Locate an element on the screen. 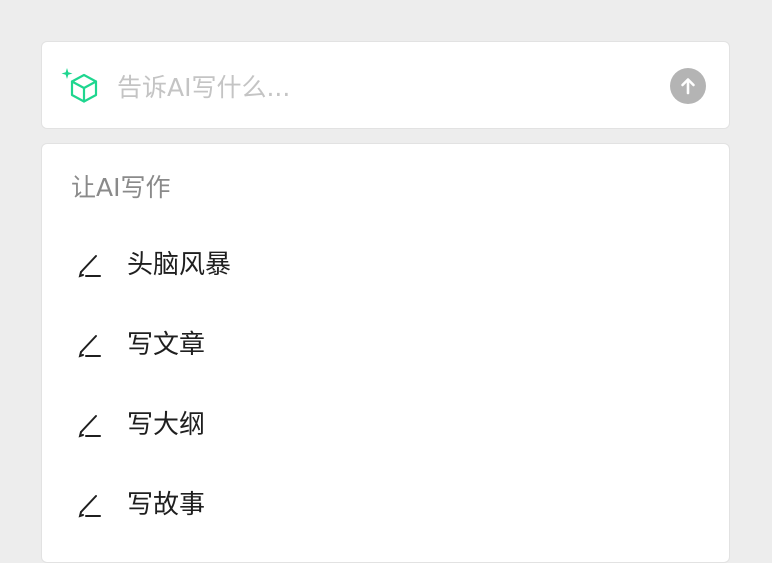  menu-item-write-story: 写故事 is located at coordinates (385, 505).